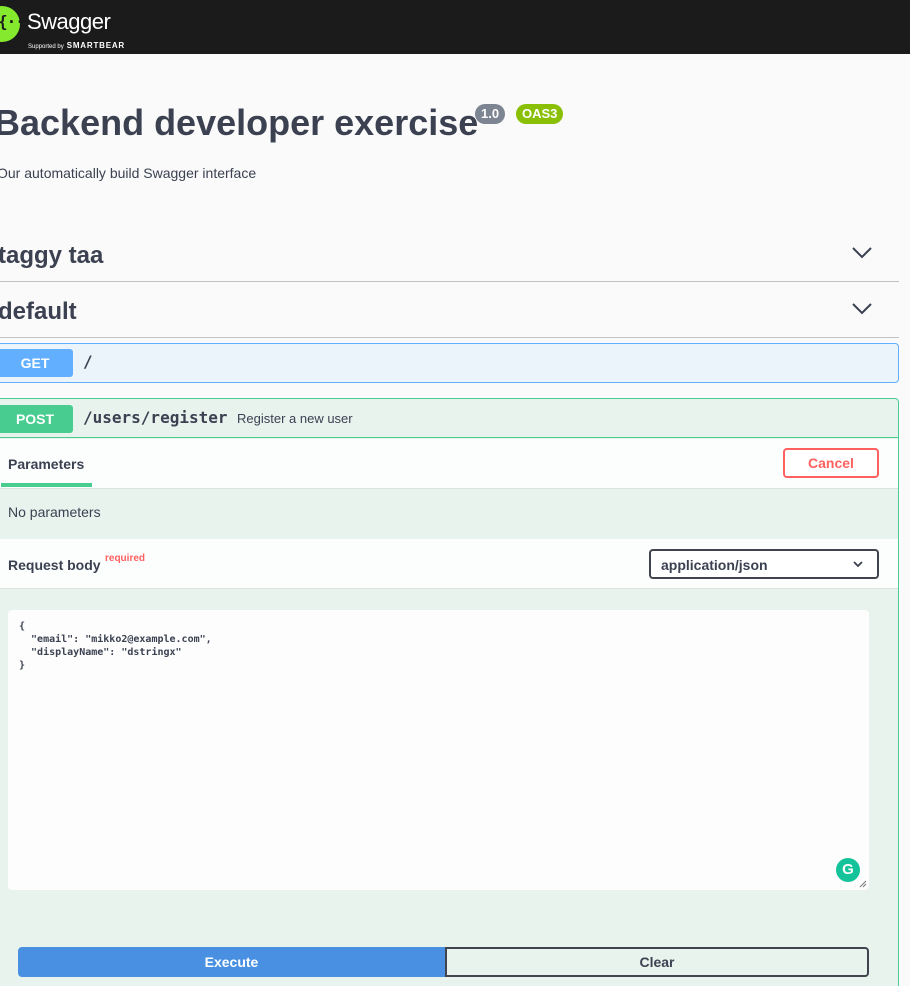 This screenshot has height=986, width=910. What do you see at coordinates (449, 310) in the screenshot?
I see `tag-section-default: default` at bounding box center [449, 310].